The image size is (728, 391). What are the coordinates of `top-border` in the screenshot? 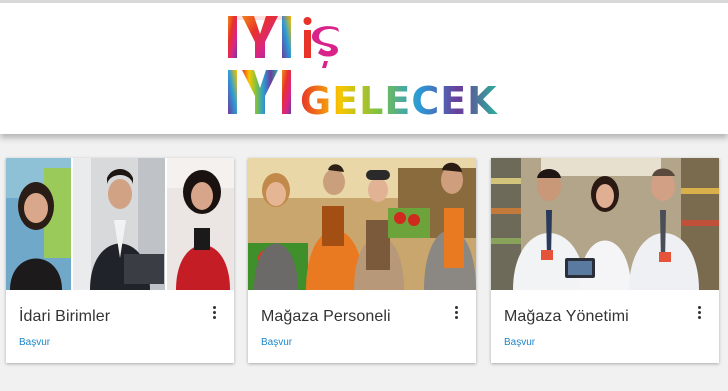 It's located at (364, 1).